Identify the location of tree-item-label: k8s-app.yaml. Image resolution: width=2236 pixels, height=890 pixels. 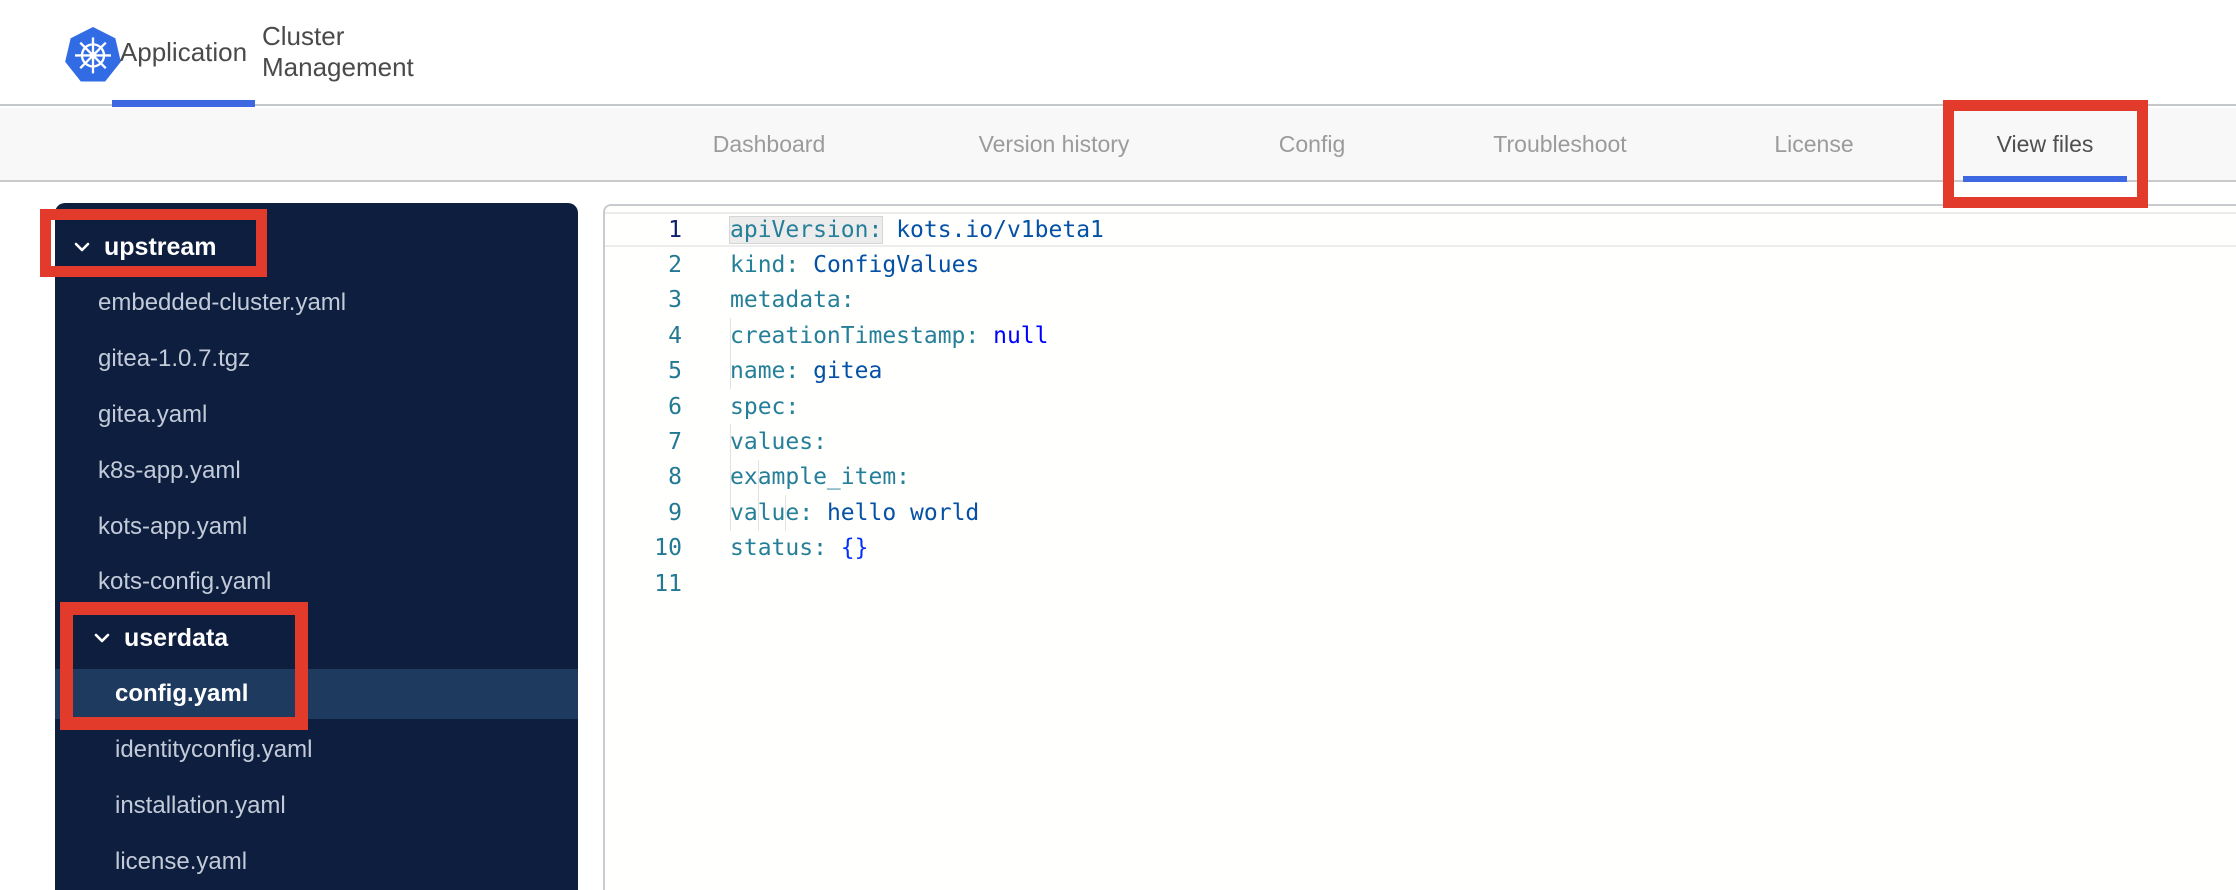
(169, 470).